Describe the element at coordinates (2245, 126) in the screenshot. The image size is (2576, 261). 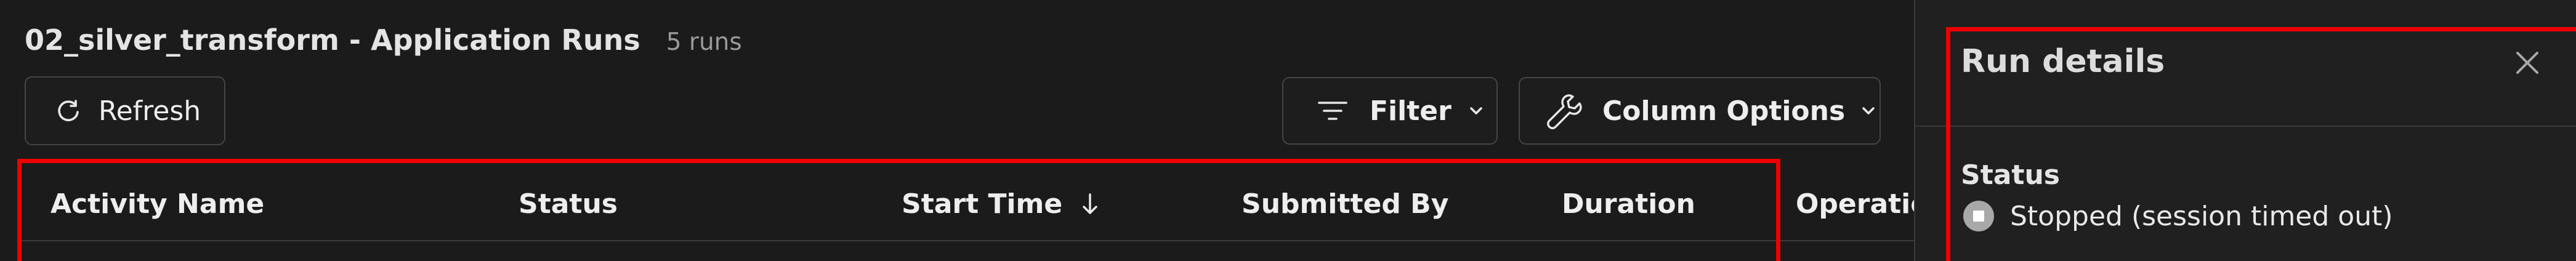
I see `run-details-divider` at that location.